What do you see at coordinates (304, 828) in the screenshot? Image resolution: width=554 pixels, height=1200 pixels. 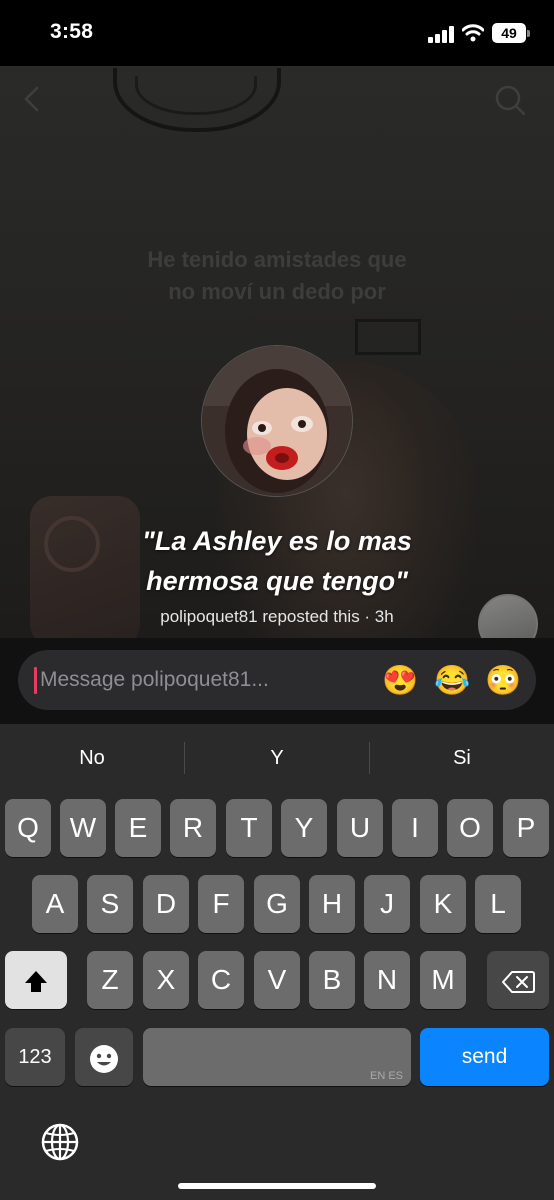 I see `key-y: Y` at bounding box center [304, 828].